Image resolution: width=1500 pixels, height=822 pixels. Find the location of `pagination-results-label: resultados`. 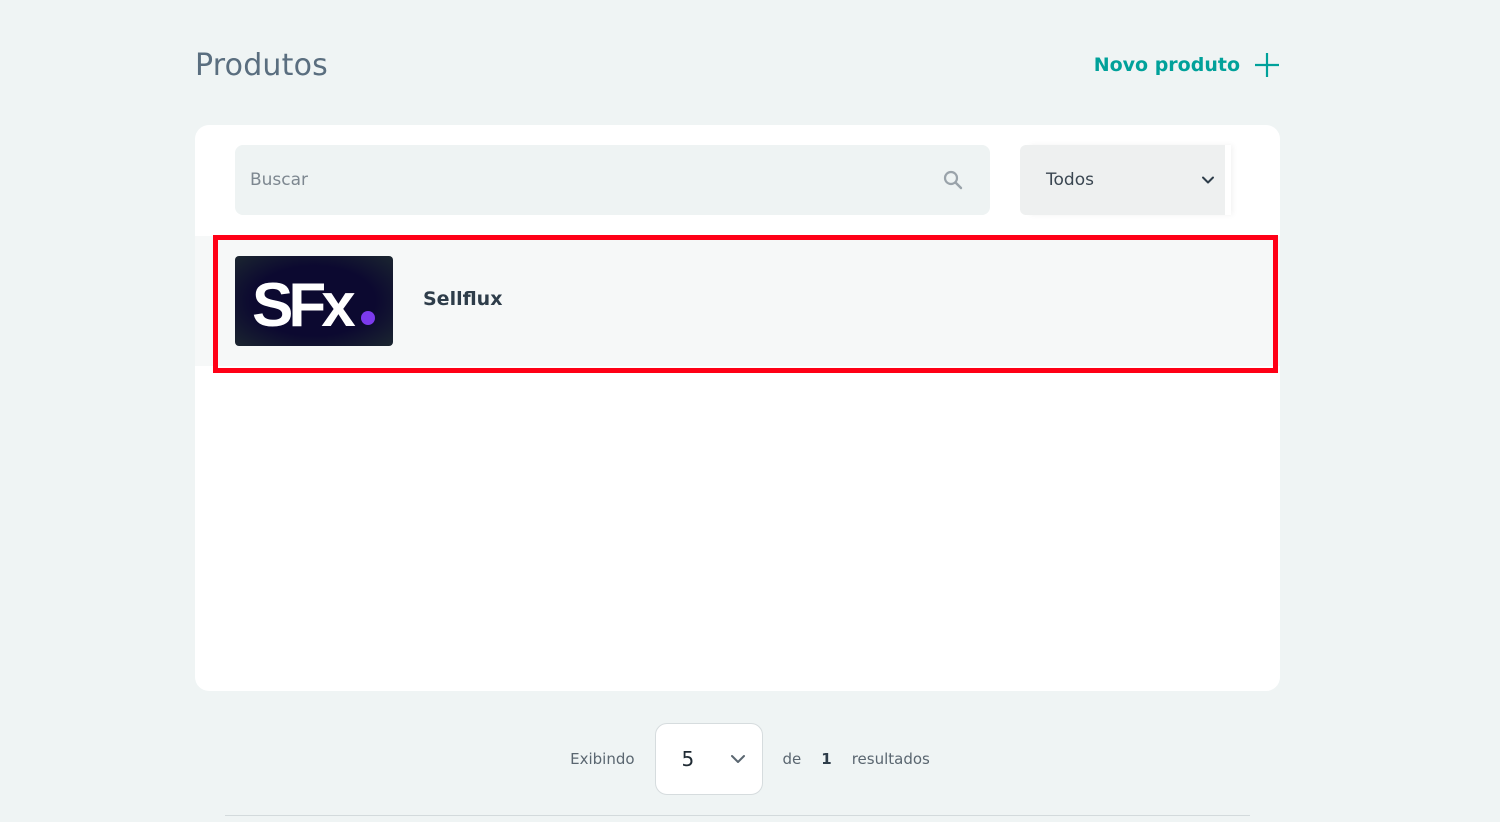

pagination-results-label: resultados is located at coordinates (890, 759).